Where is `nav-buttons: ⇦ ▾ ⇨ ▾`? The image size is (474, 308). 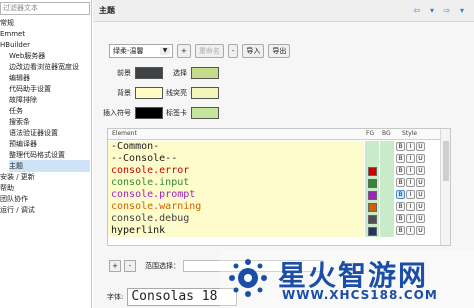
nav-buttons: ⇦ ▾ ⇨ ▾ is located at coordinates (439, 10).